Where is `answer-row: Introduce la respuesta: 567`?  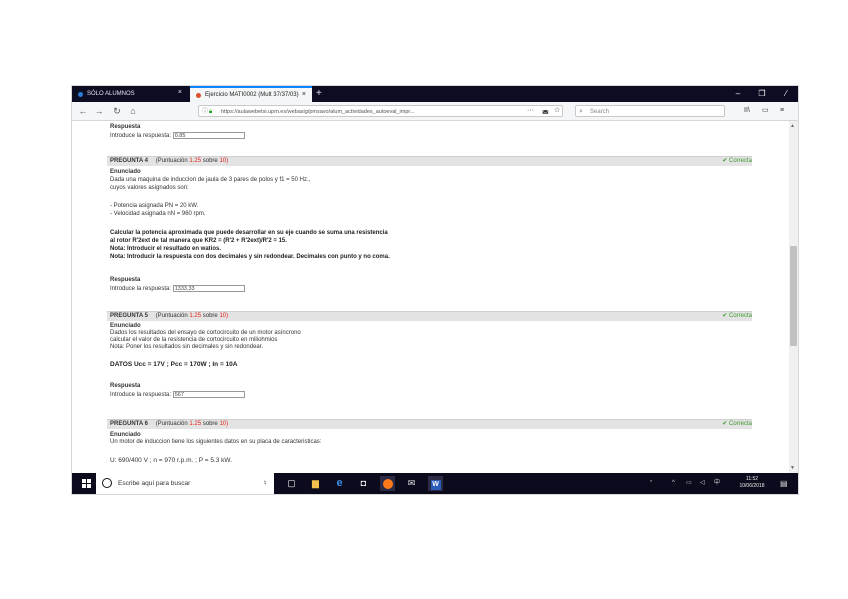
answer-row: Introduce la respuesta: 567 is located at coordinates (177, 394).